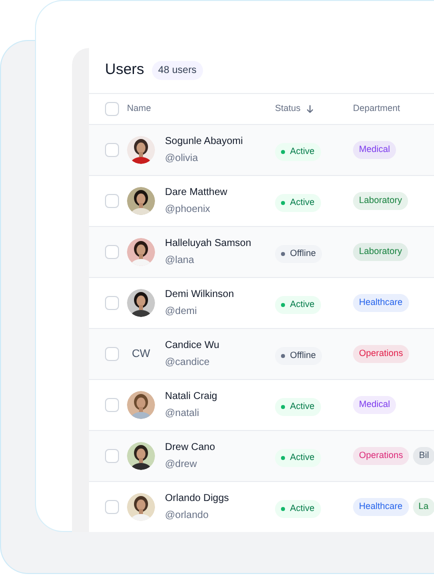  I want to click on sort-arrow-icon, so click(309, 109).